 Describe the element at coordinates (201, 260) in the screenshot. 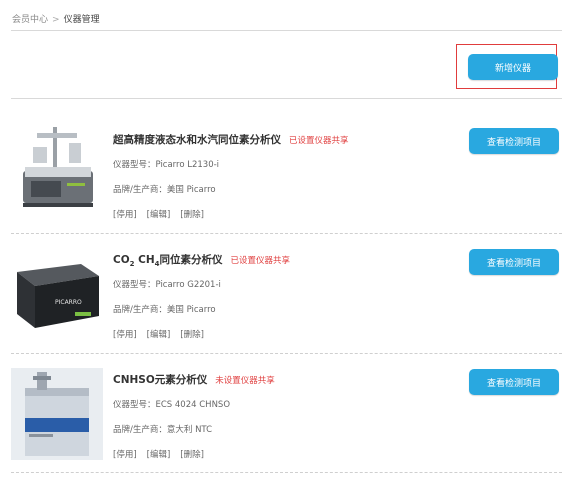

I see `instrument-name: CO2 CH4同位素分析仪 已设置仪器共享` at that location.